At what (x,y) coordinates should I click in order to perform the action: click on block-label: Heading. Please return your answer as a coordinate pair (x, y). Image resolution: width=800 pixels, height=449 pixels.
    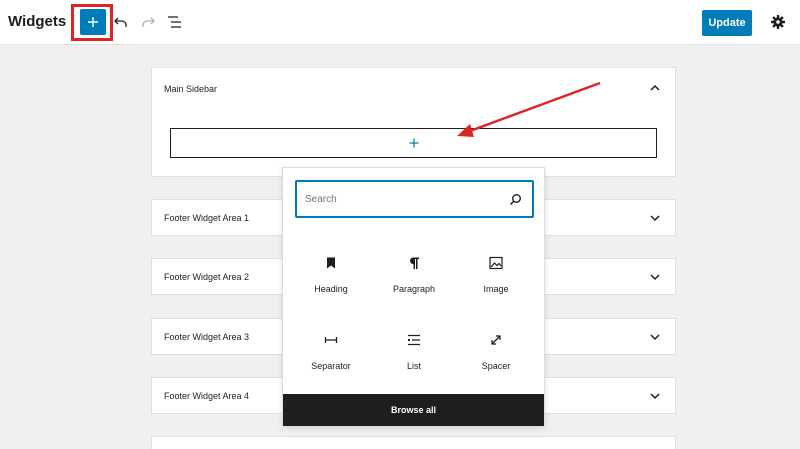
    Looking at the image, I should click on (331, 289).